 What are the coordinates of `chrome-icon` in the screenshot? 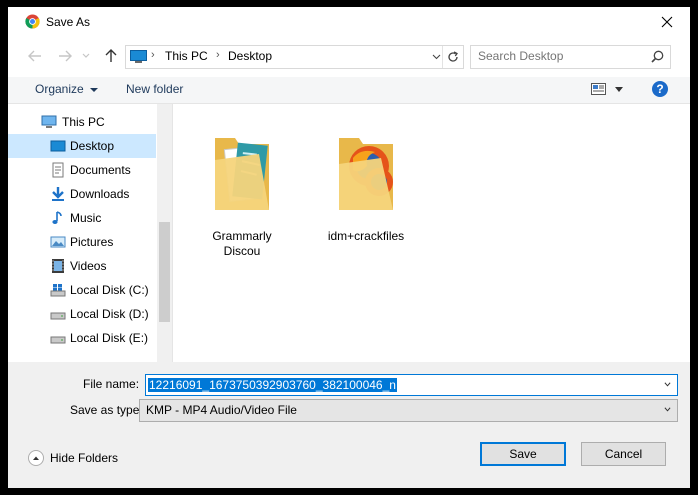 It's located at (32, 21).